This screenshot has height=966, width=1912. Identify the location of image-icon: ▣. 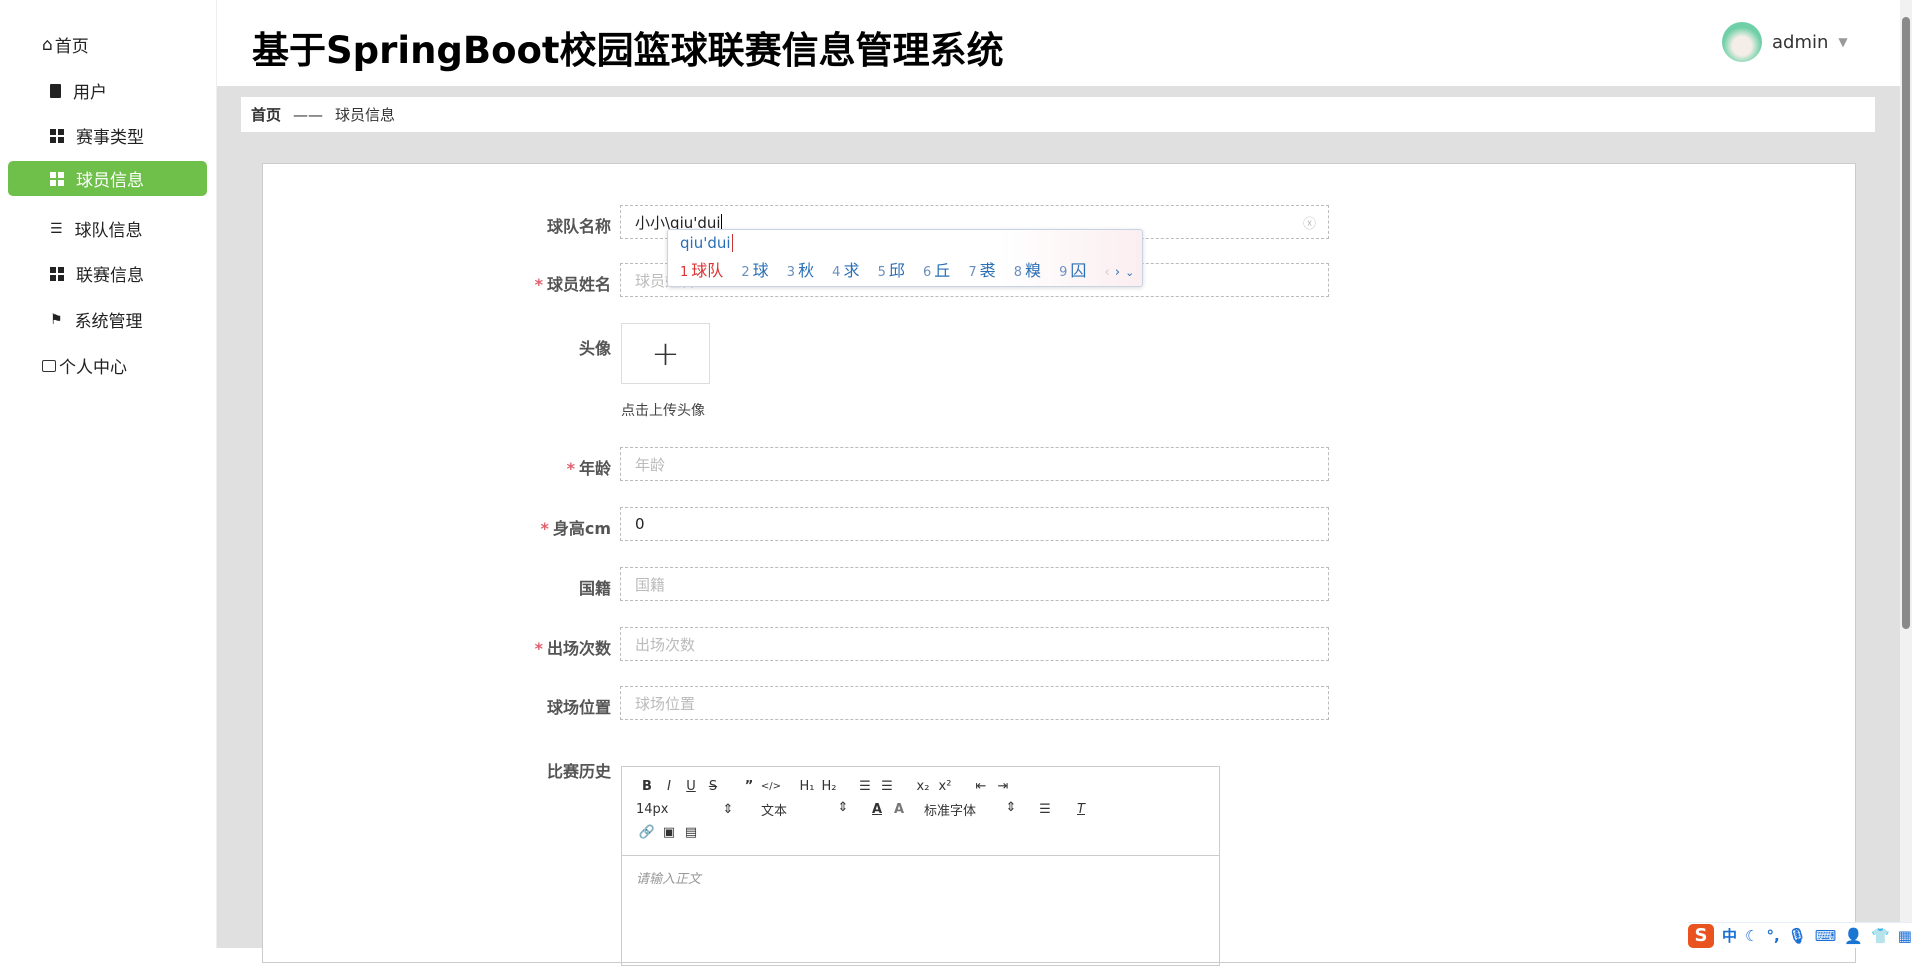
(669, 832).